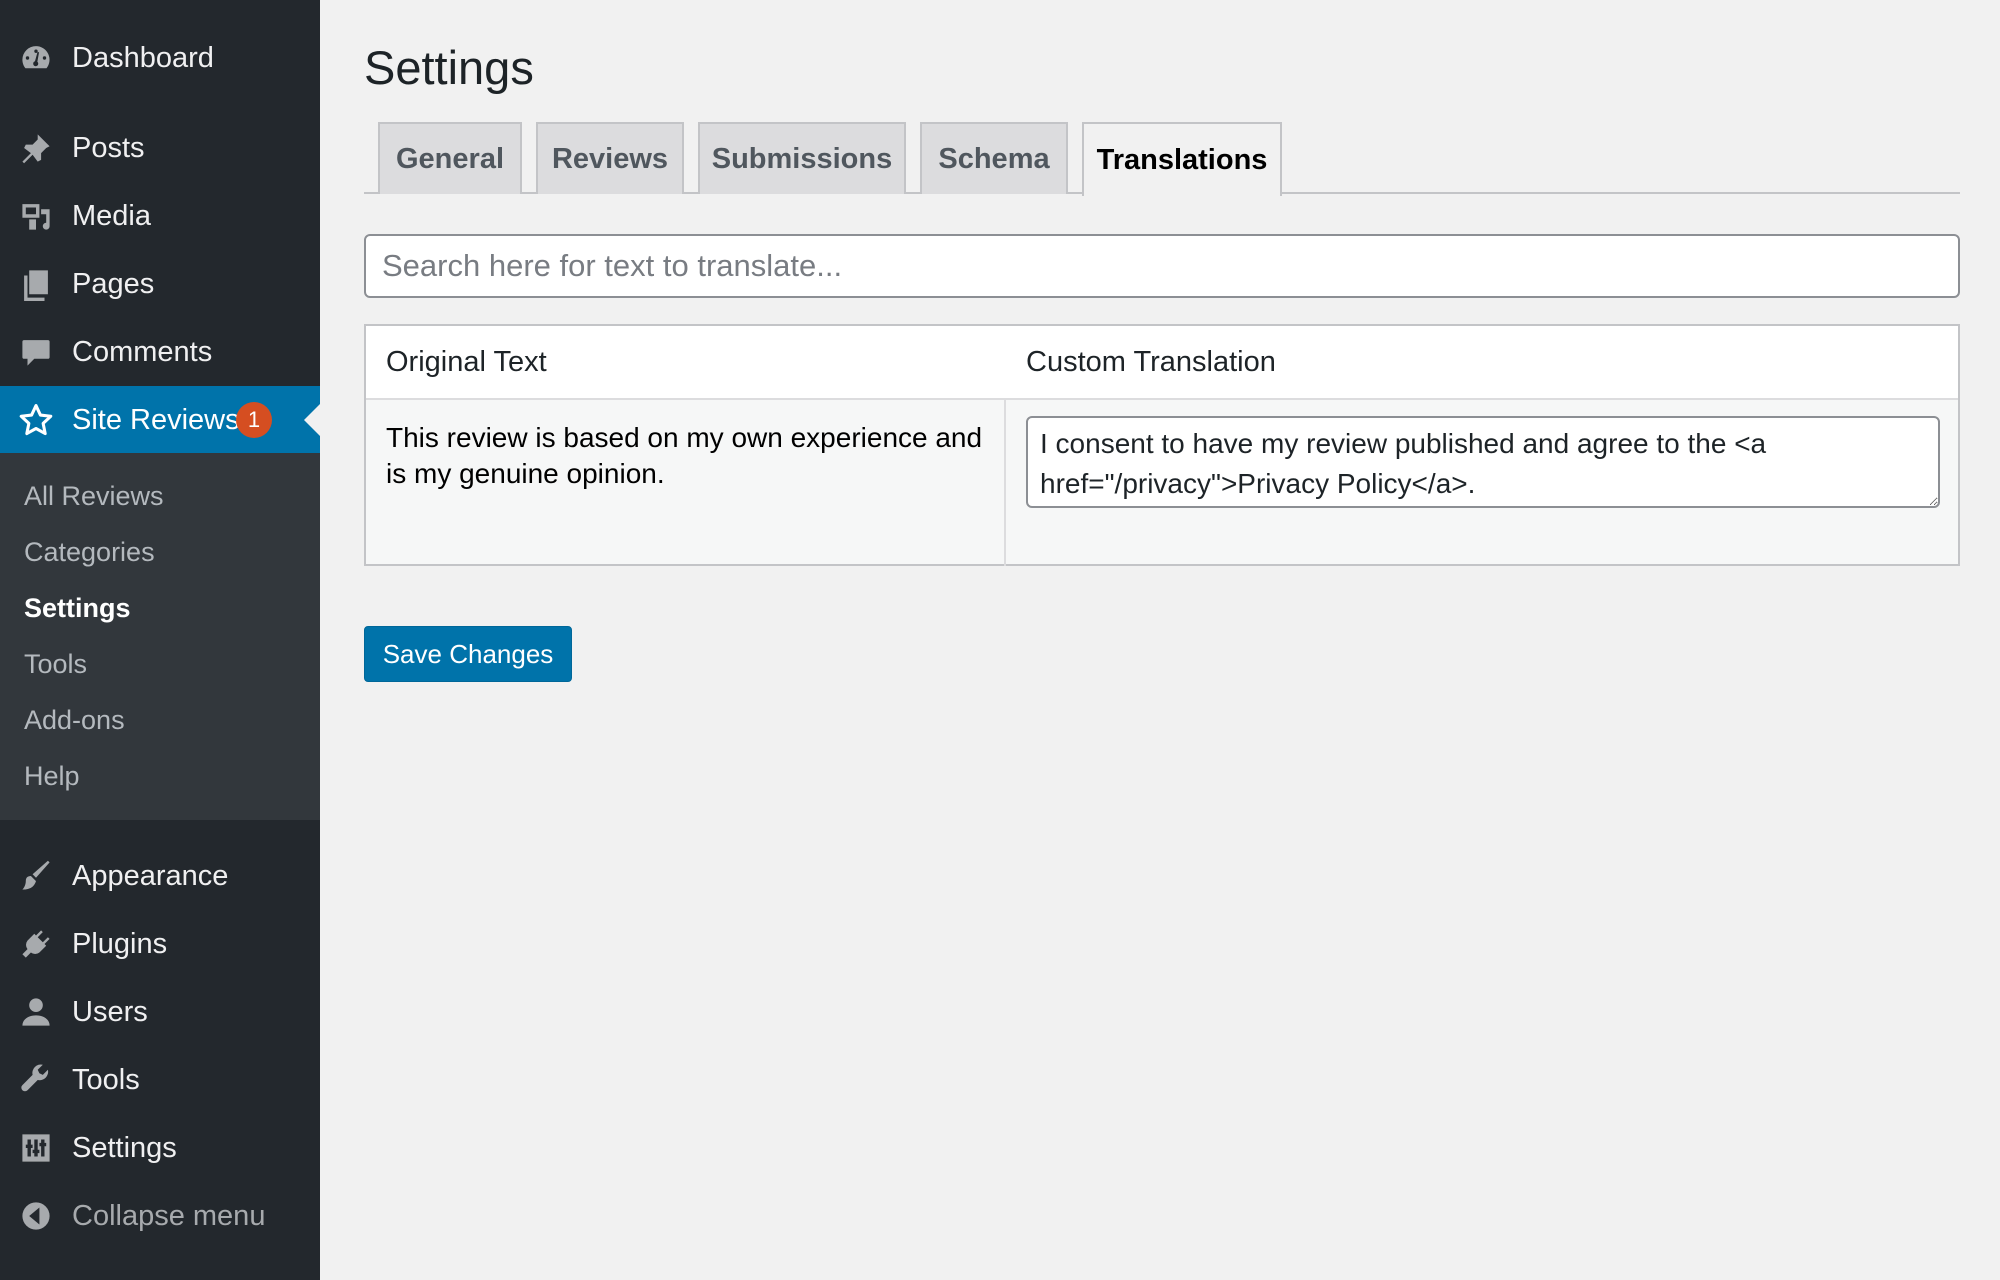 Image resolution: width=2000 pixels, height=1280 pixels. I want to click on sidebar-item-comments: Comments, so click(160, 352).